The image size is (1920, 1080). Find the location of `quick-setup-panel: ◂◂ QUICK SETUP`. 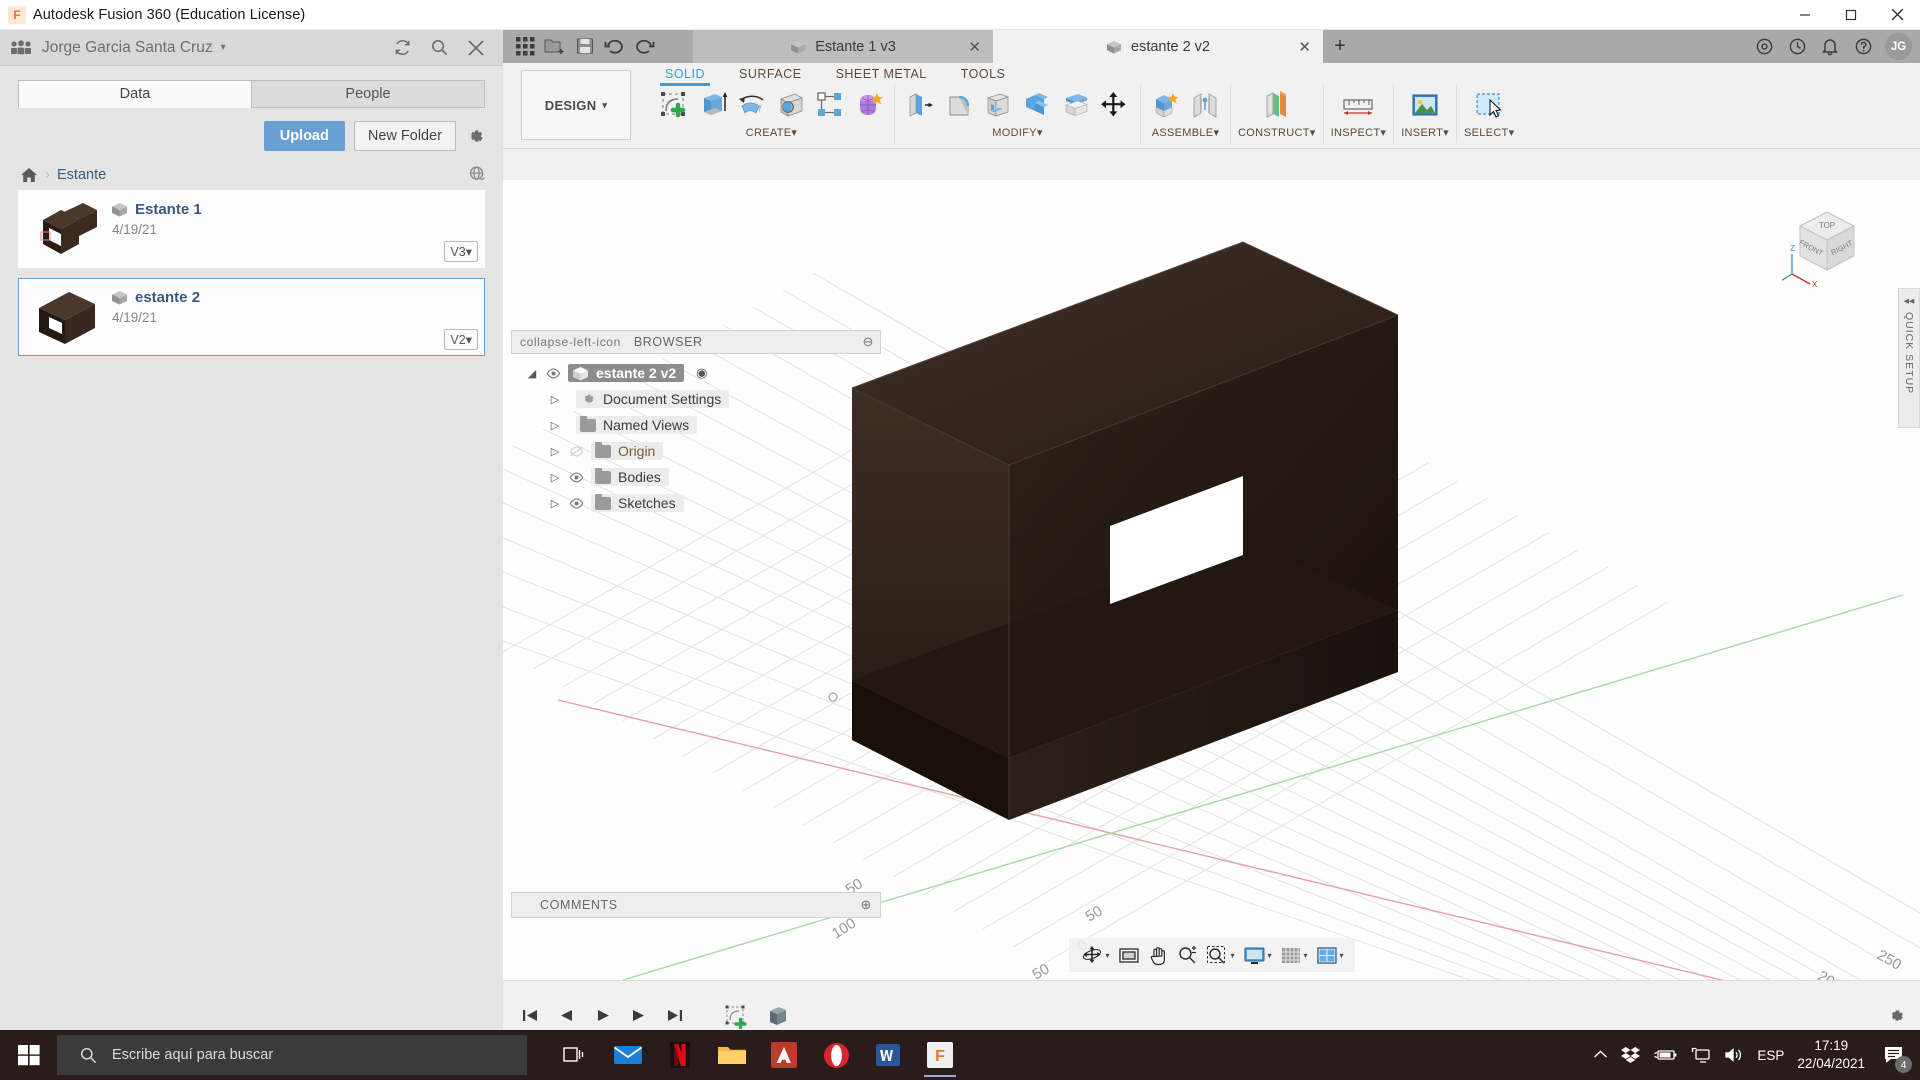

quick-setup-panel: ◂◂ QUICK SETUP is located at coordinates (1909, 358).